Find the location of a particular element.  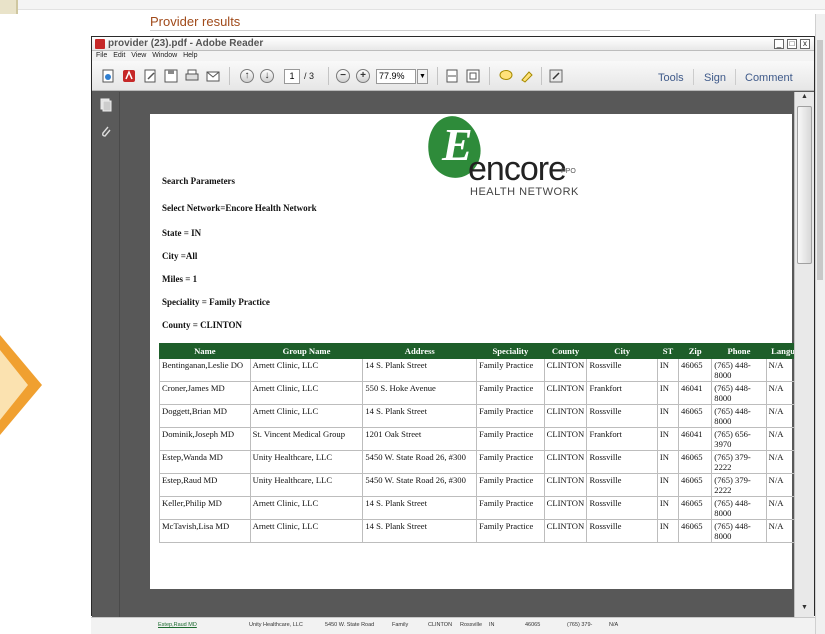

create-pdf-icon is located at coordinates (108, 76).